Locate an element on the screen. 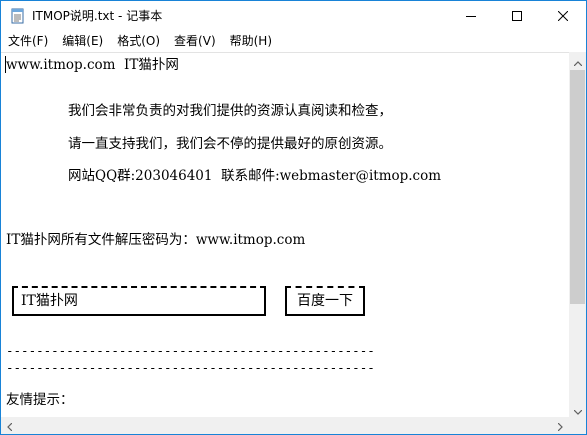 The image size is (587, 435). scroll-up-arrow is located at coordinates (577, 60).